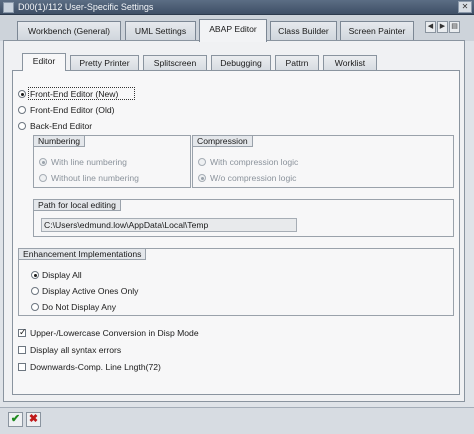 This screenshot has width=474, height=434. I want to click on radio-label: Do Not Display Any, so click(79, 307).